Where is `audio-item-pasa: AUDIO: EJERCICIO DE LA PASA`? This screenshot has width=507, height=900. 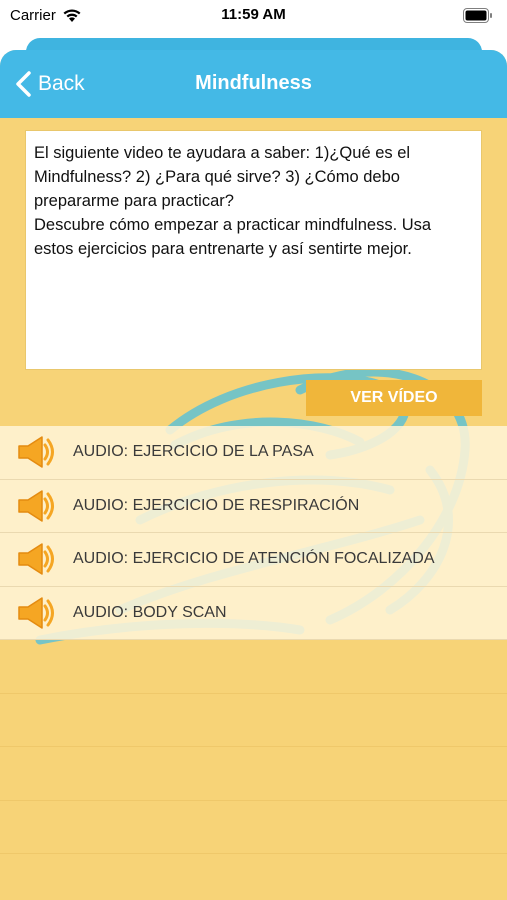
audio-item-pasa: AUDIO: EJERCICIO DE LA PASA is located at coordinates (253, 453).